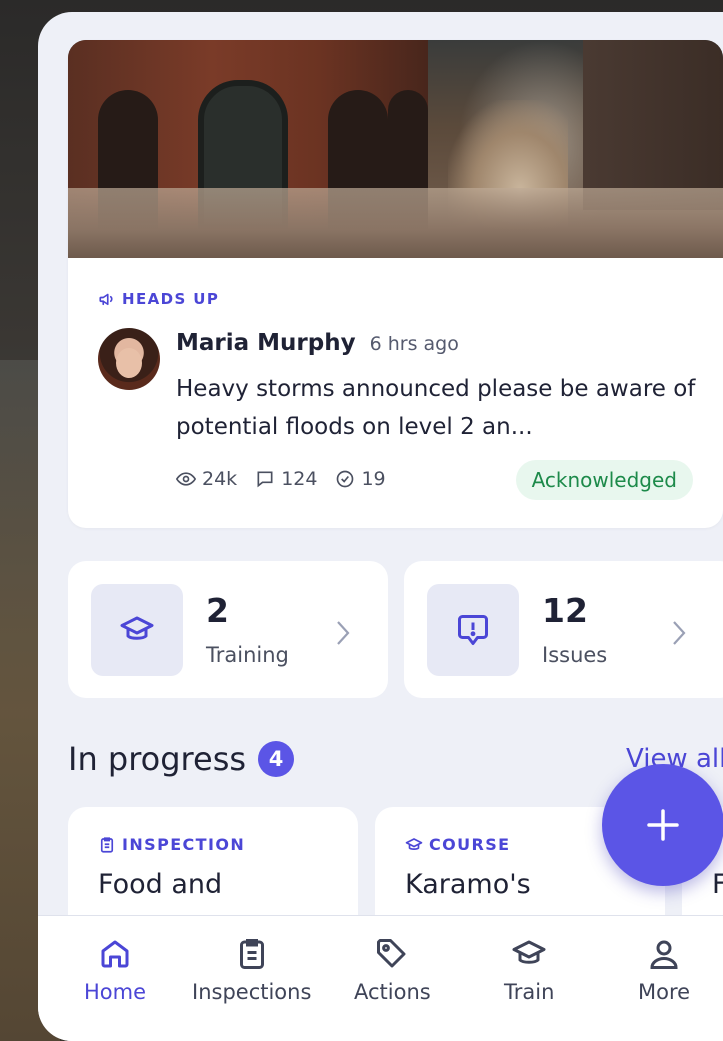 Image resolution: width=723 pixels, height=1041 pixels. Describe the element at coordinates (266, 343) in the screenshot. I see `author-name: Maria Murphy` at that location.